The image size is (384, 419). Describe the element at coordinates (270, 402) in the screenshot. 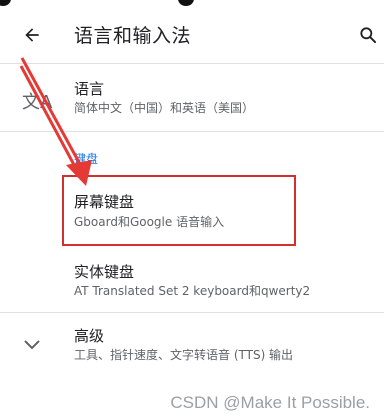

I see `watermark-text: CSDN @Make It Possible.` at that location.